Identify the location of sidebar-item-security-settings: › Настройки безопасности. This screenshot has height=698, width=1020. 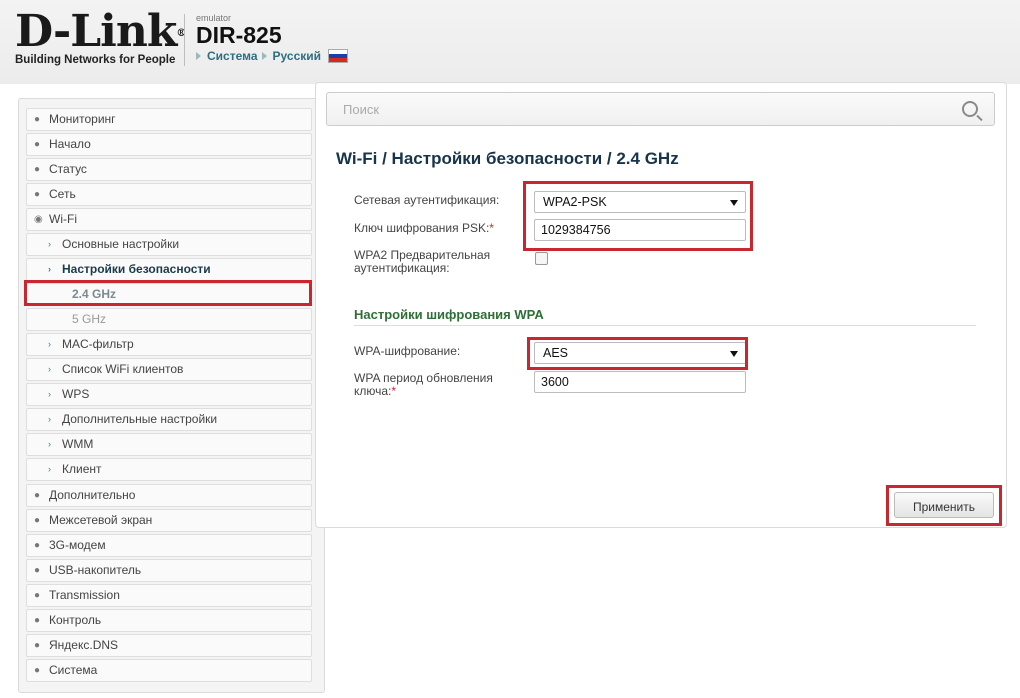
(169, 269).